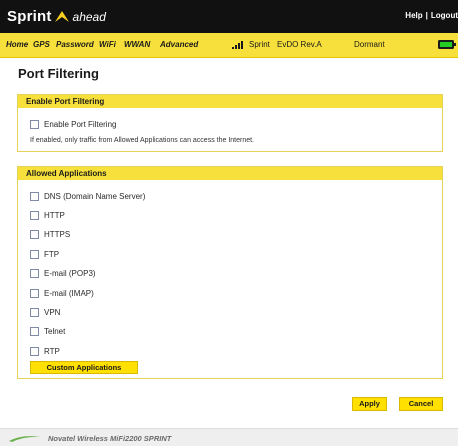  What do you see at coordinates (34, 351) in the screenshot?
I see `rtp-checkbox` at bounding box center [34, 351].